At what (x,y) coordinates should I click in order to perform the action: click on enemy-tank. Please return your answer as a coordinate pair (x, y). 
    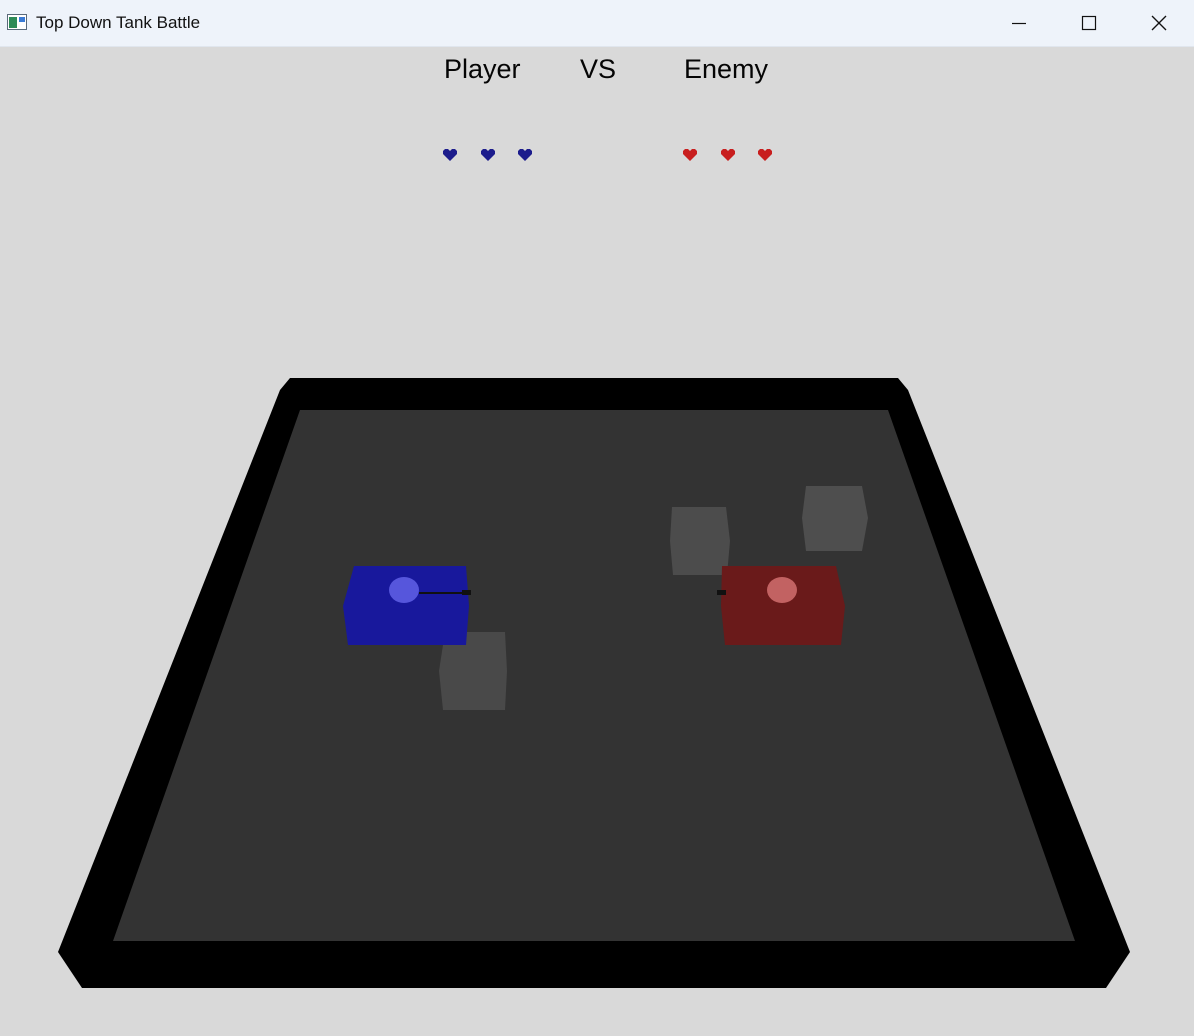
    Looking at the image, I should click on (781, 605).